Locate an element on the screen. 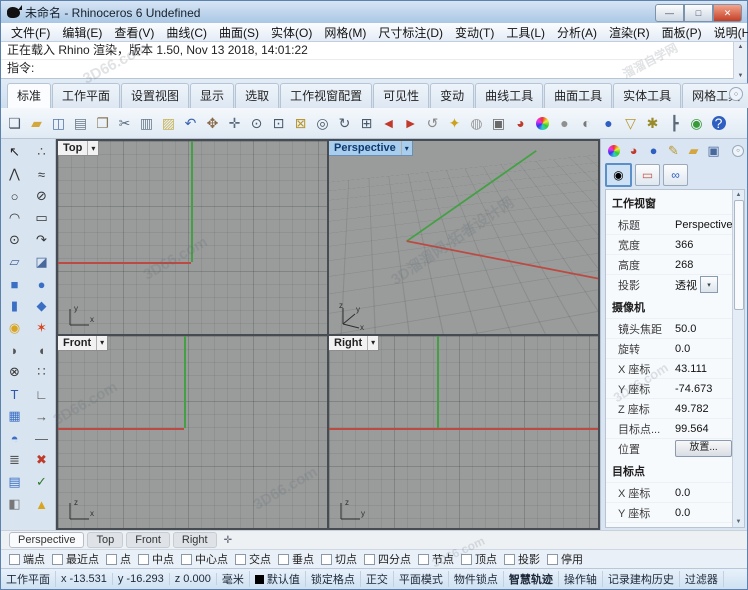 The image size is (748, 590). osnap-checkbox-item: 交点 is located at coordinates (253, 559).